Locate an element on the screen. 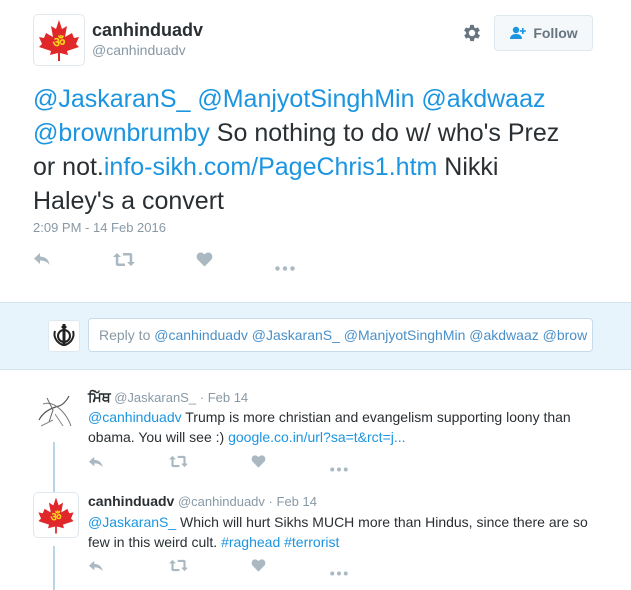 This screenshot has width=631, height=590. mention-link: @canhinduadv is located at coordinates (135, 417).